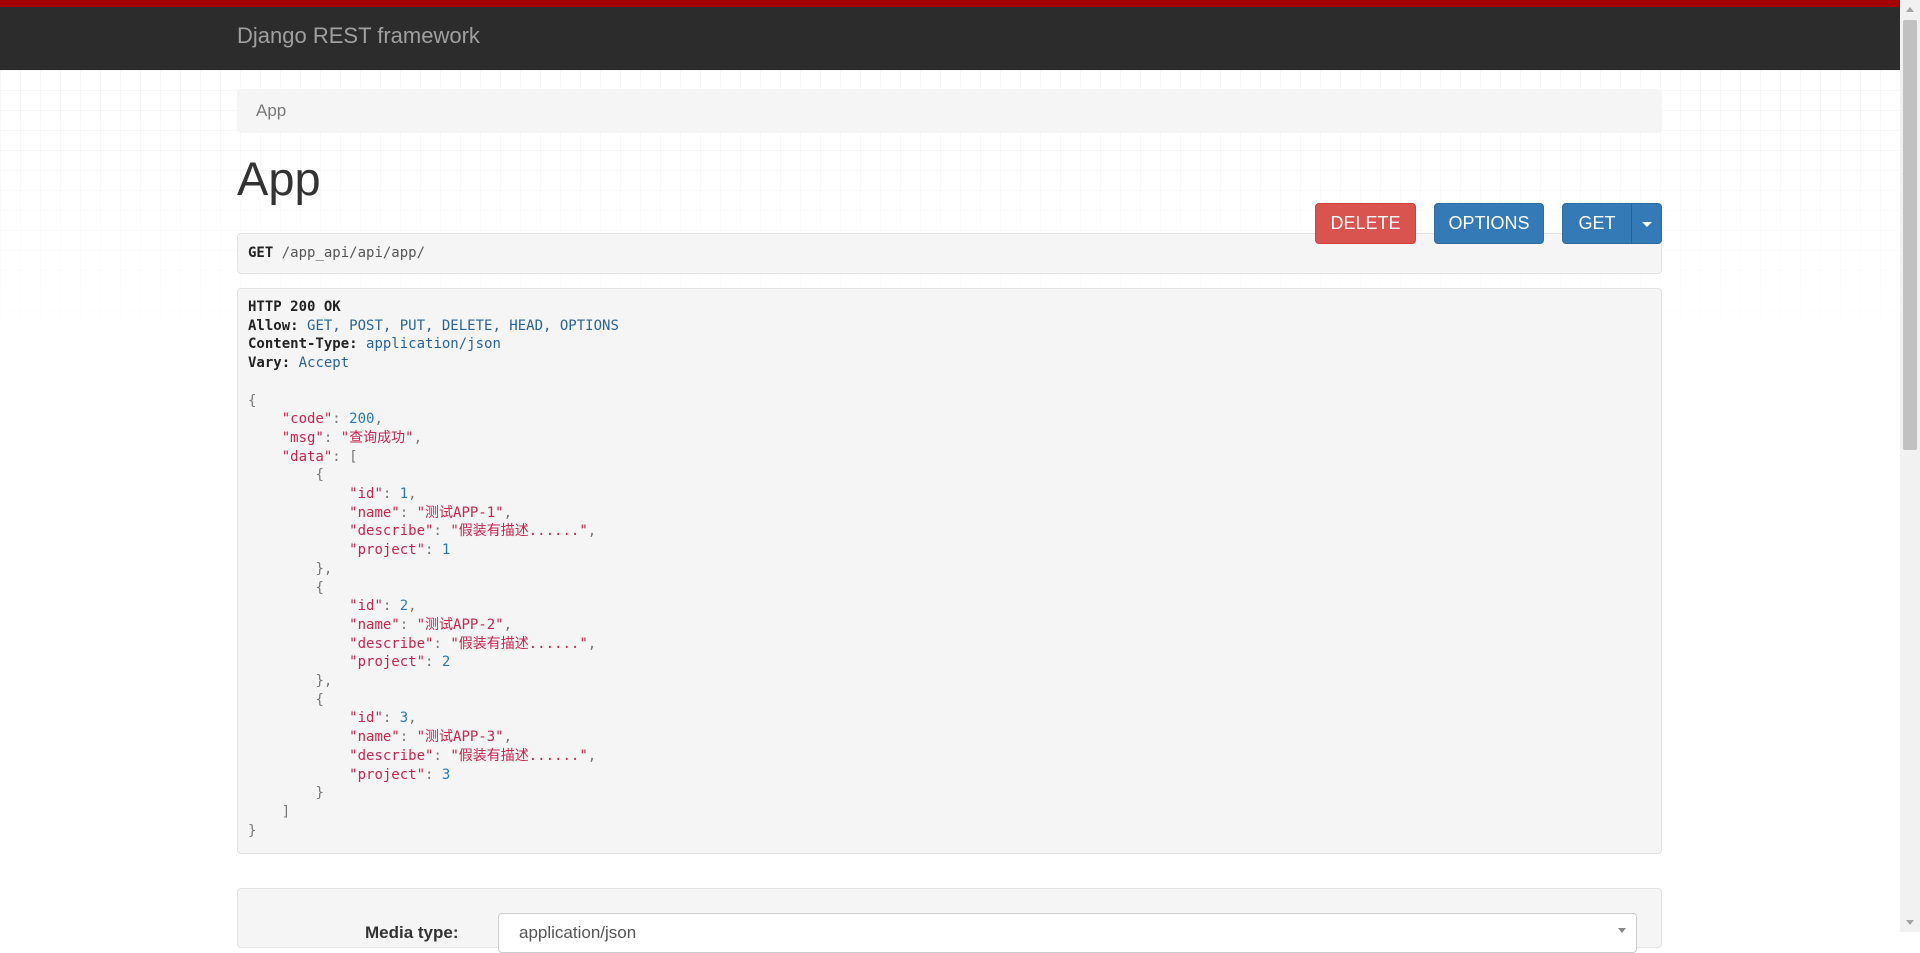 This screenshot has width=1920, height=953. I want to click on options-button: OPTIONS, so click(1489, 223).